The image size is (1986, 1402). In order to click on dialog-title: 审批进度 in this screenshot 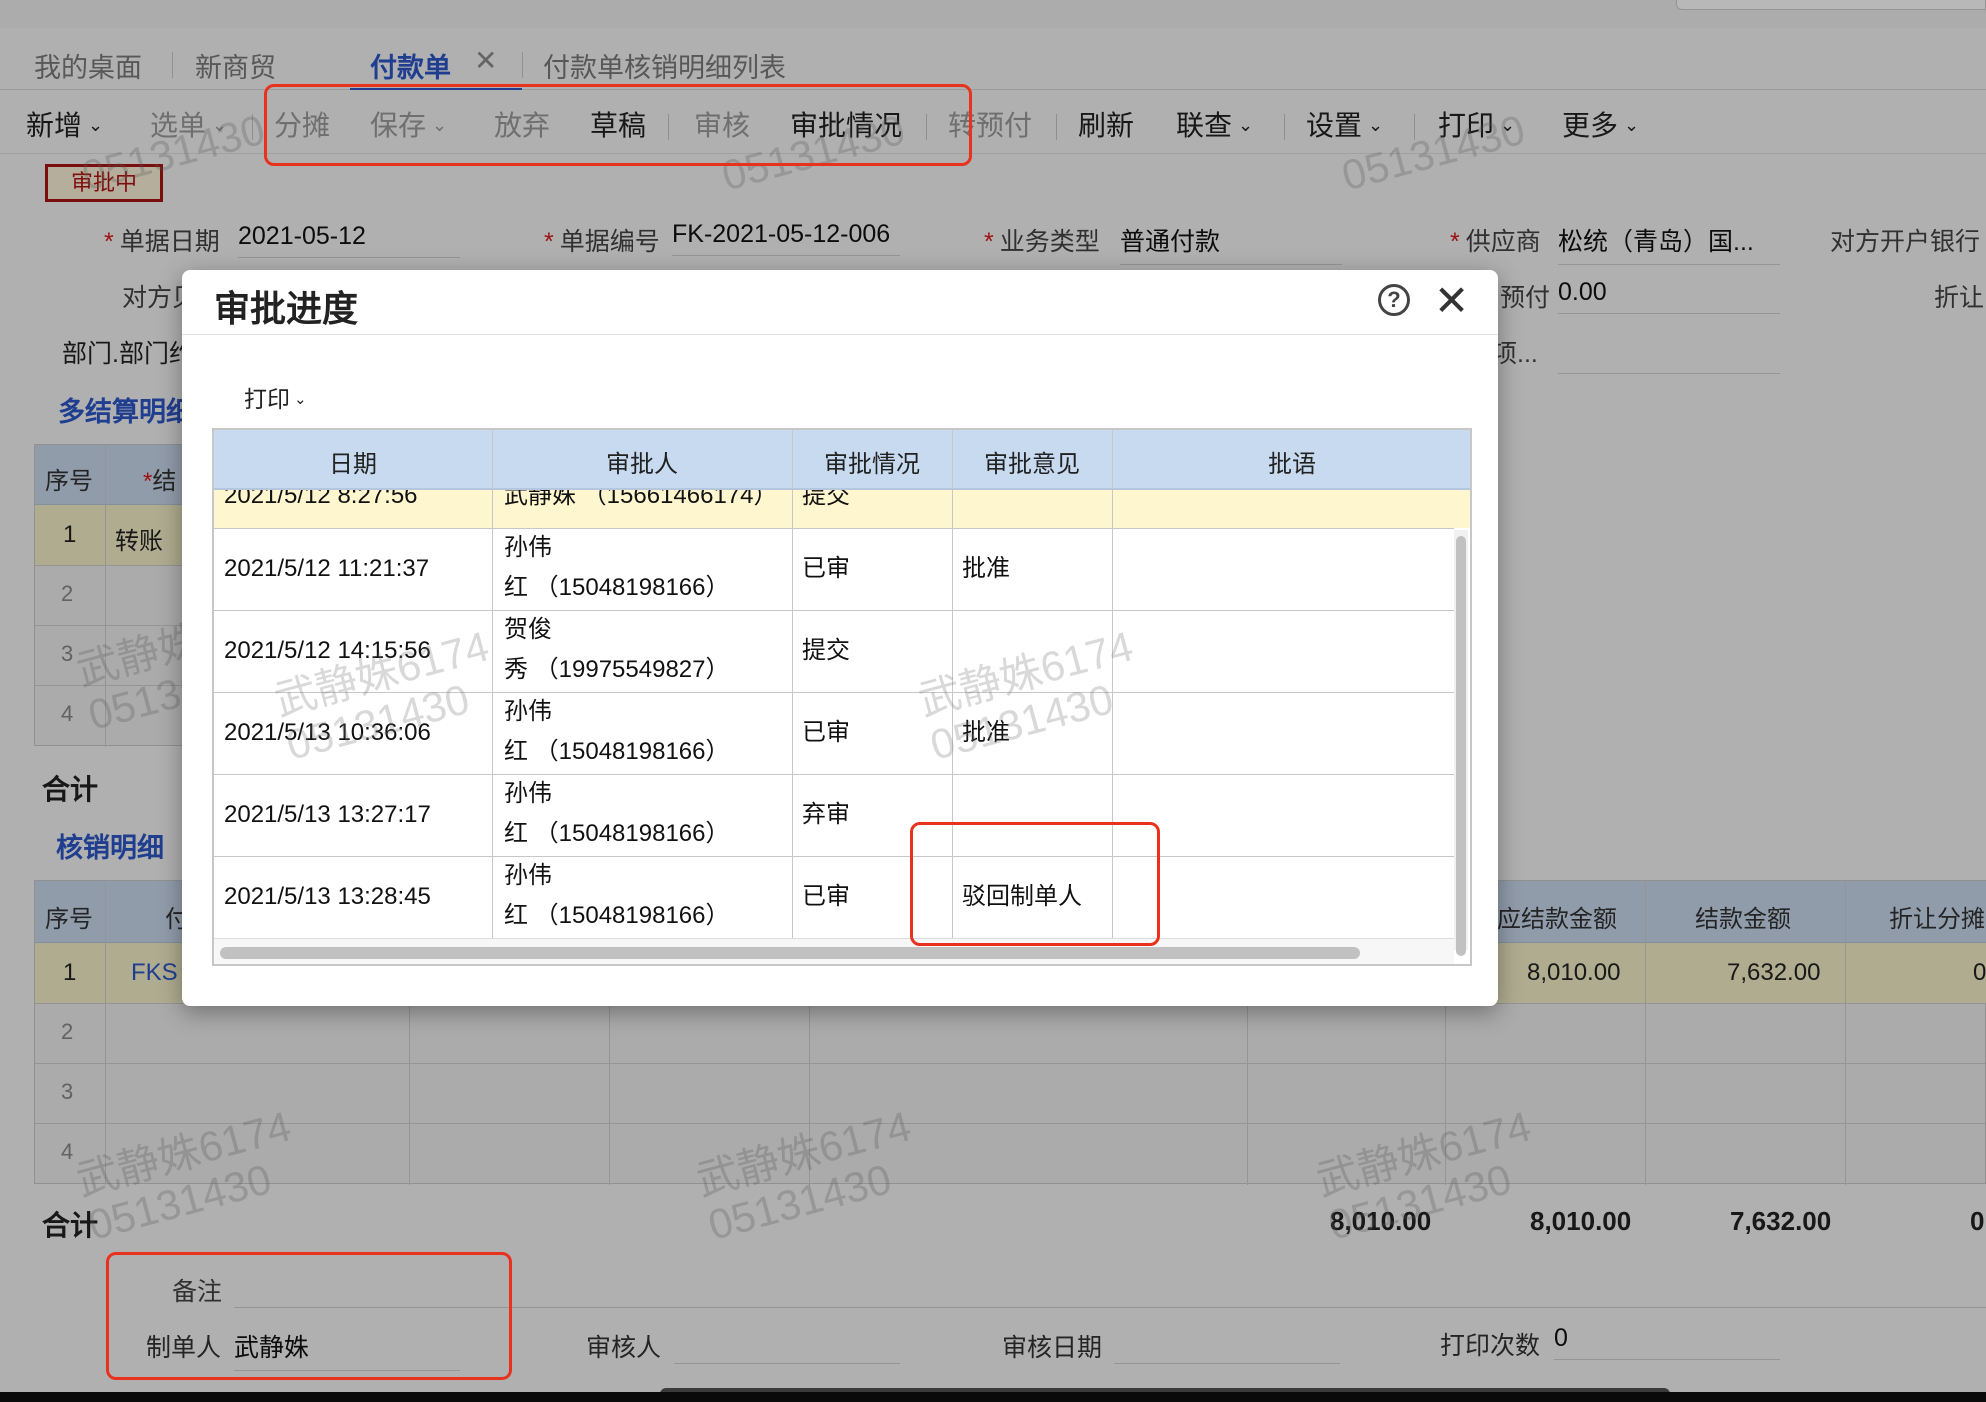, I will do `click(286, 308)`.